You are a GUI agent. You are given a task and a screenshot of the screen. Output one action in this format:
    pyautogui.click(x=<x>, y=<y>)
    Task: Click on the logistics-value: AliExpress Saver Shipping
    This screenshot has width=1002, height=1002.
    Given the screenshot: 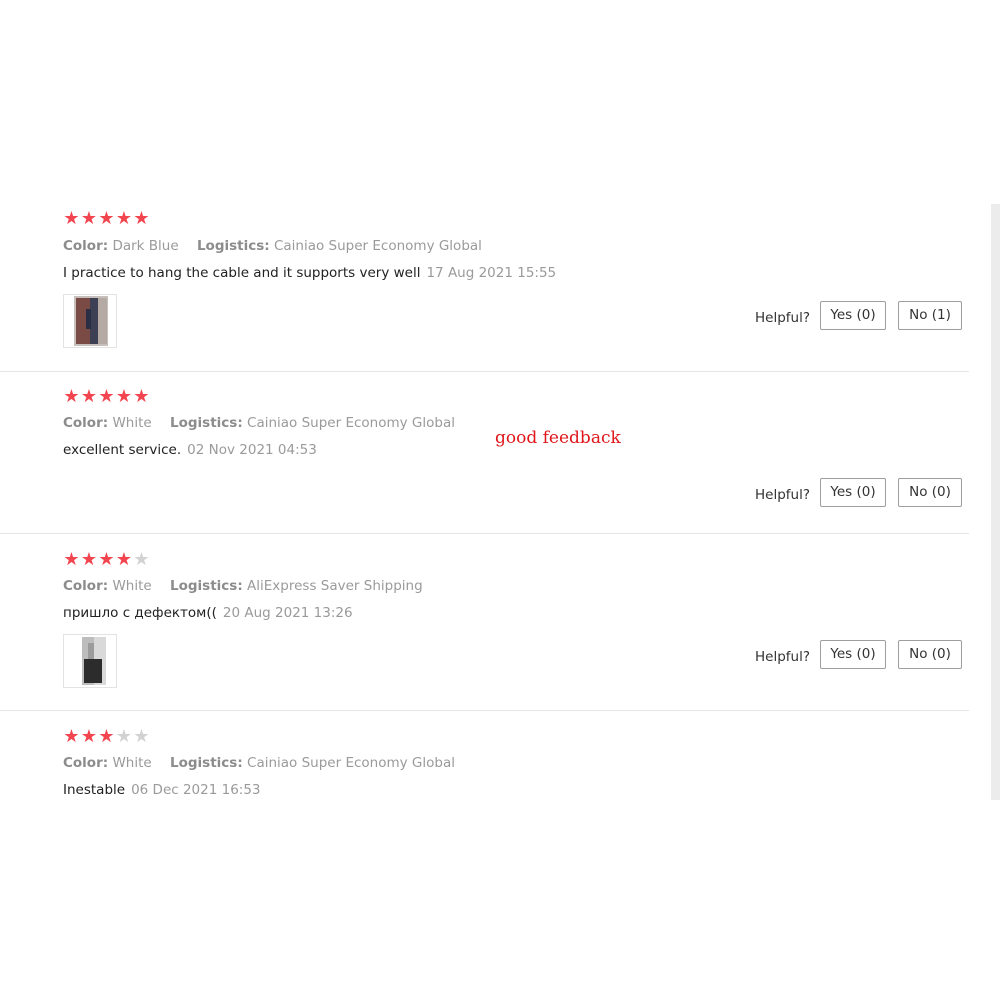 What is the action you would take?
    pyautogui.click(x=335, y=586)
    